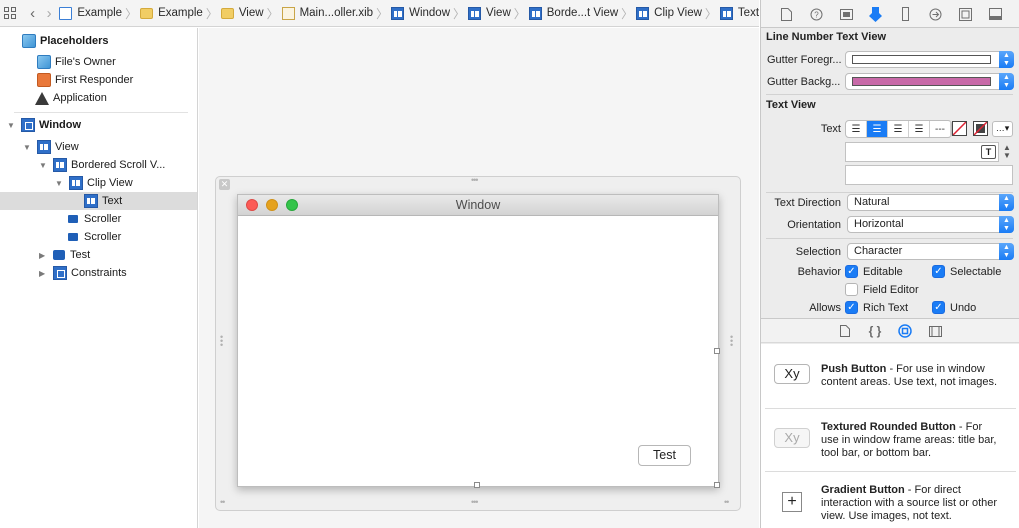  Describe the element at coordinates (905, 14) in the screenshot. I see `size-inspector-icon` at that location.